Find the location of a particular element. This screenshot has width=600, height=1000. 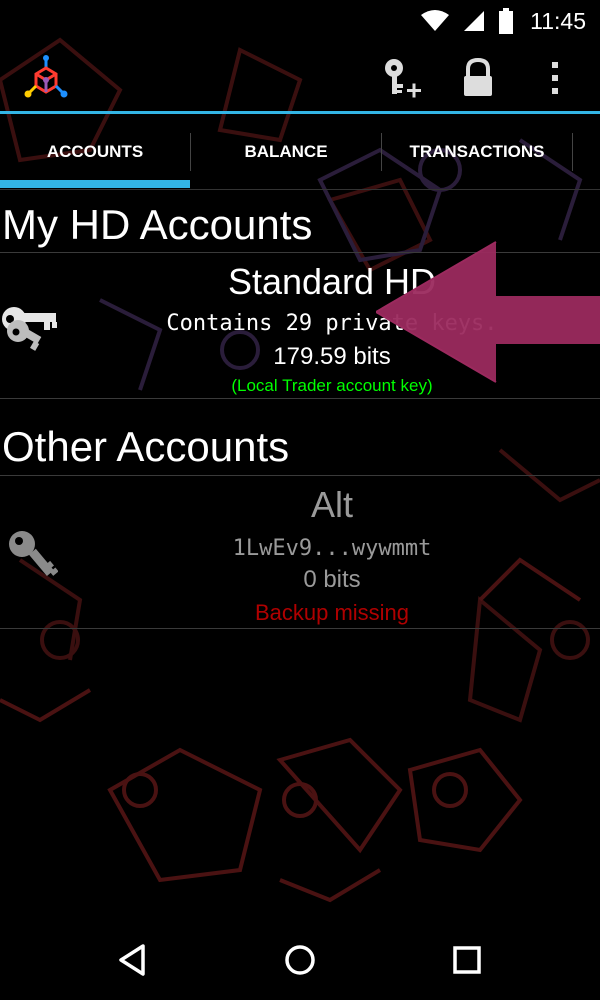

status-time: 11:45 is located at coordinates (558, 20).